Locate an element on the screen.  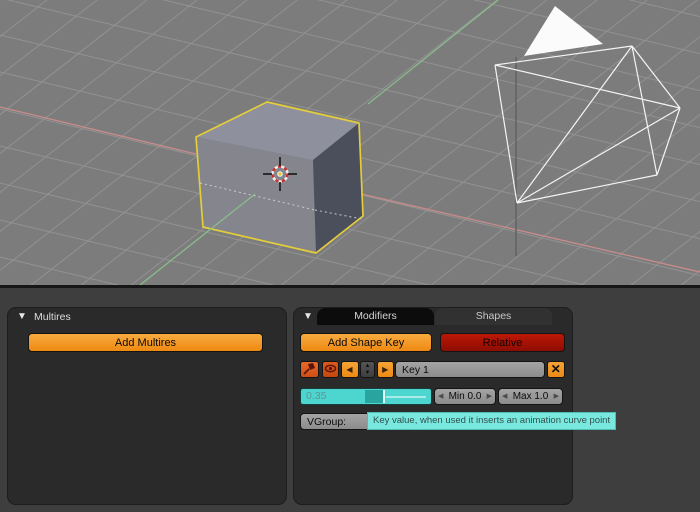
slider-knob is located at coordinates (374, 396).